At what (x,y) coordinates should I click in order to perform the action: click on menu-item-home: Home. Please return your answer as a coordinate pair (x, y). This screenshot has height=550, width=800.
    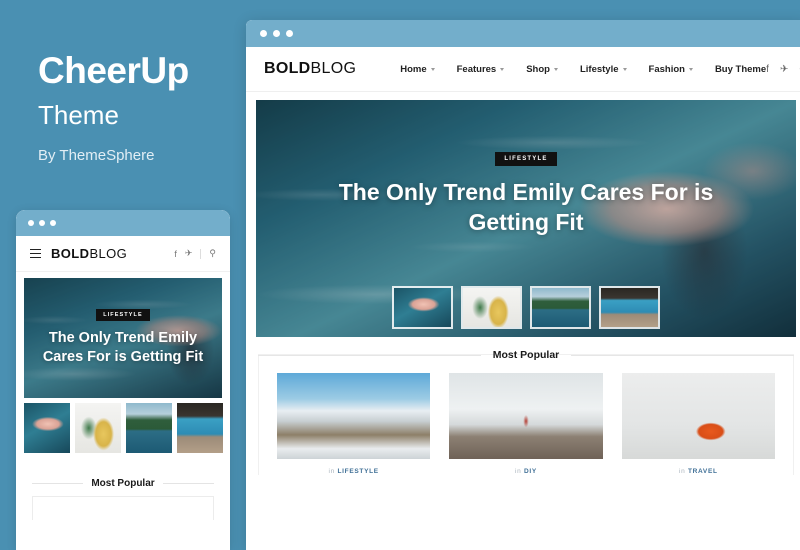
    Looking at the image, I should click on (417, 69).